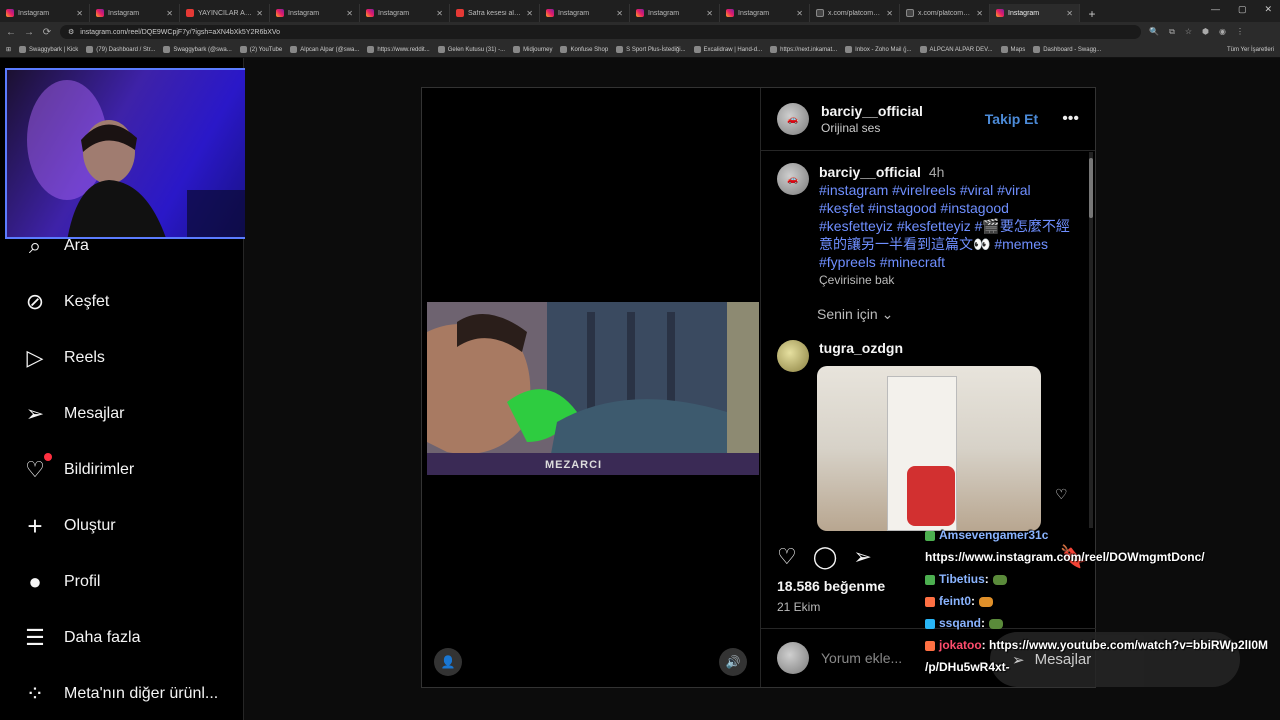 The height and width of the screenshot is (720, 1280). What do you see at coordinates (825, 557) in the screenshot?
I see `comment-icon: ◯` at bounding box center [825, 557].